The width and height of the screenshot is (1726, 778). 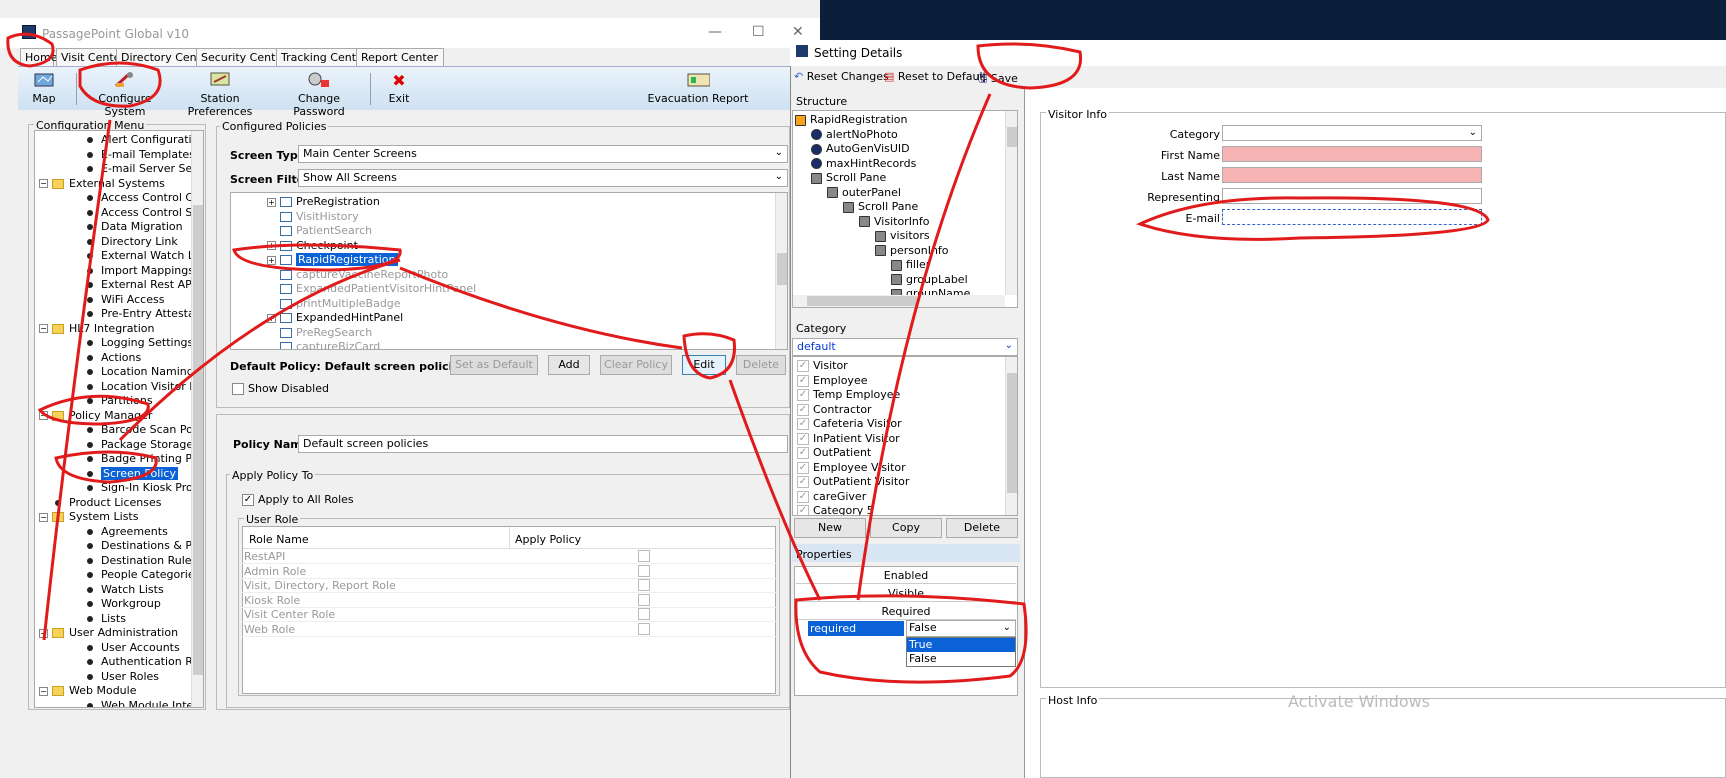 I want to click on config-menu-item: Partitions, so click(x=120, y=401).